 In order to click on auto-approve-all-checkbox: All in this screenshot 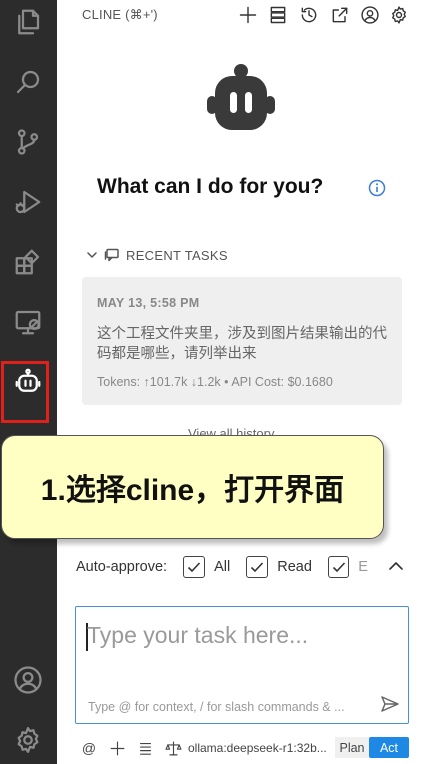, I will do `click(206, 567)`.